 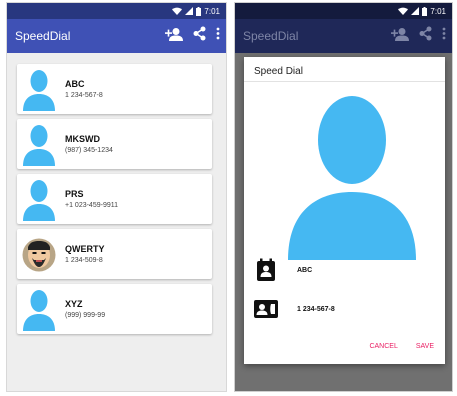 What do you see at coordinates (266, 309) in the screenshot?
I see `contact-phone-icon` at bounding box center [266, 309].